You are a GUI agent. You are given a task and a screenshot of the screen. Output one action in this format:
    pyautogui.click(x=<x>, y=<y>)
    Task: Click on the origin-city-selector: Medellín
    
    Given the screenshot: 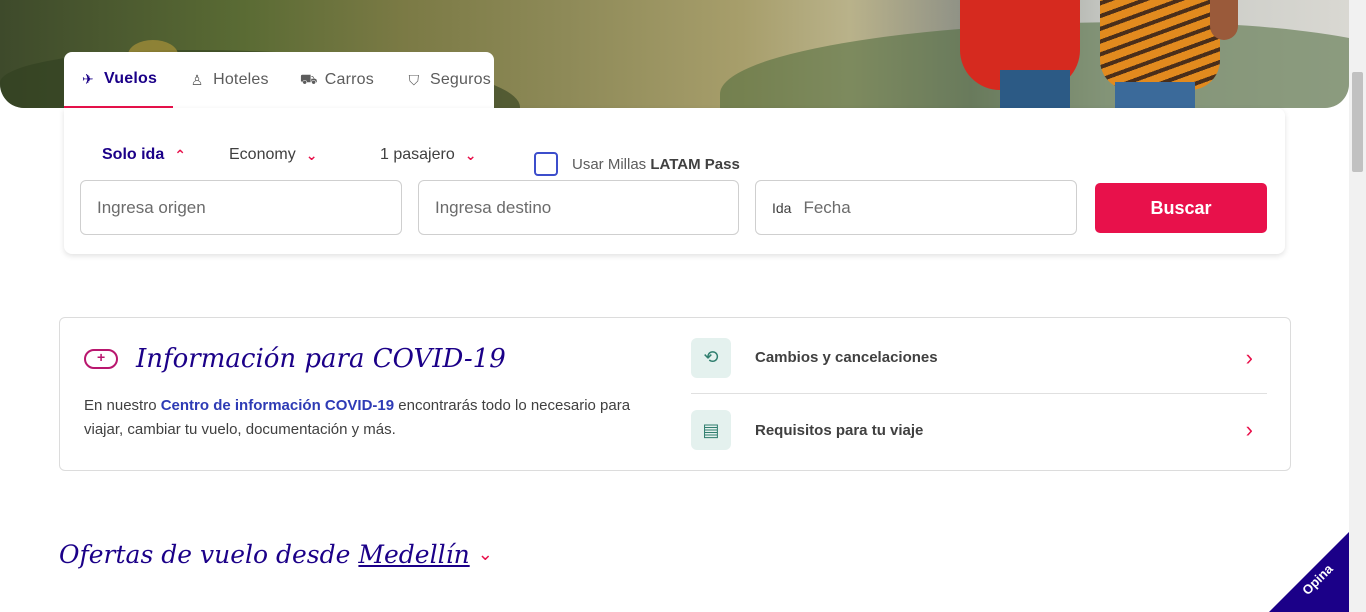 What is the action you would take?
    pyautogui.click(x=413, y=554)
    